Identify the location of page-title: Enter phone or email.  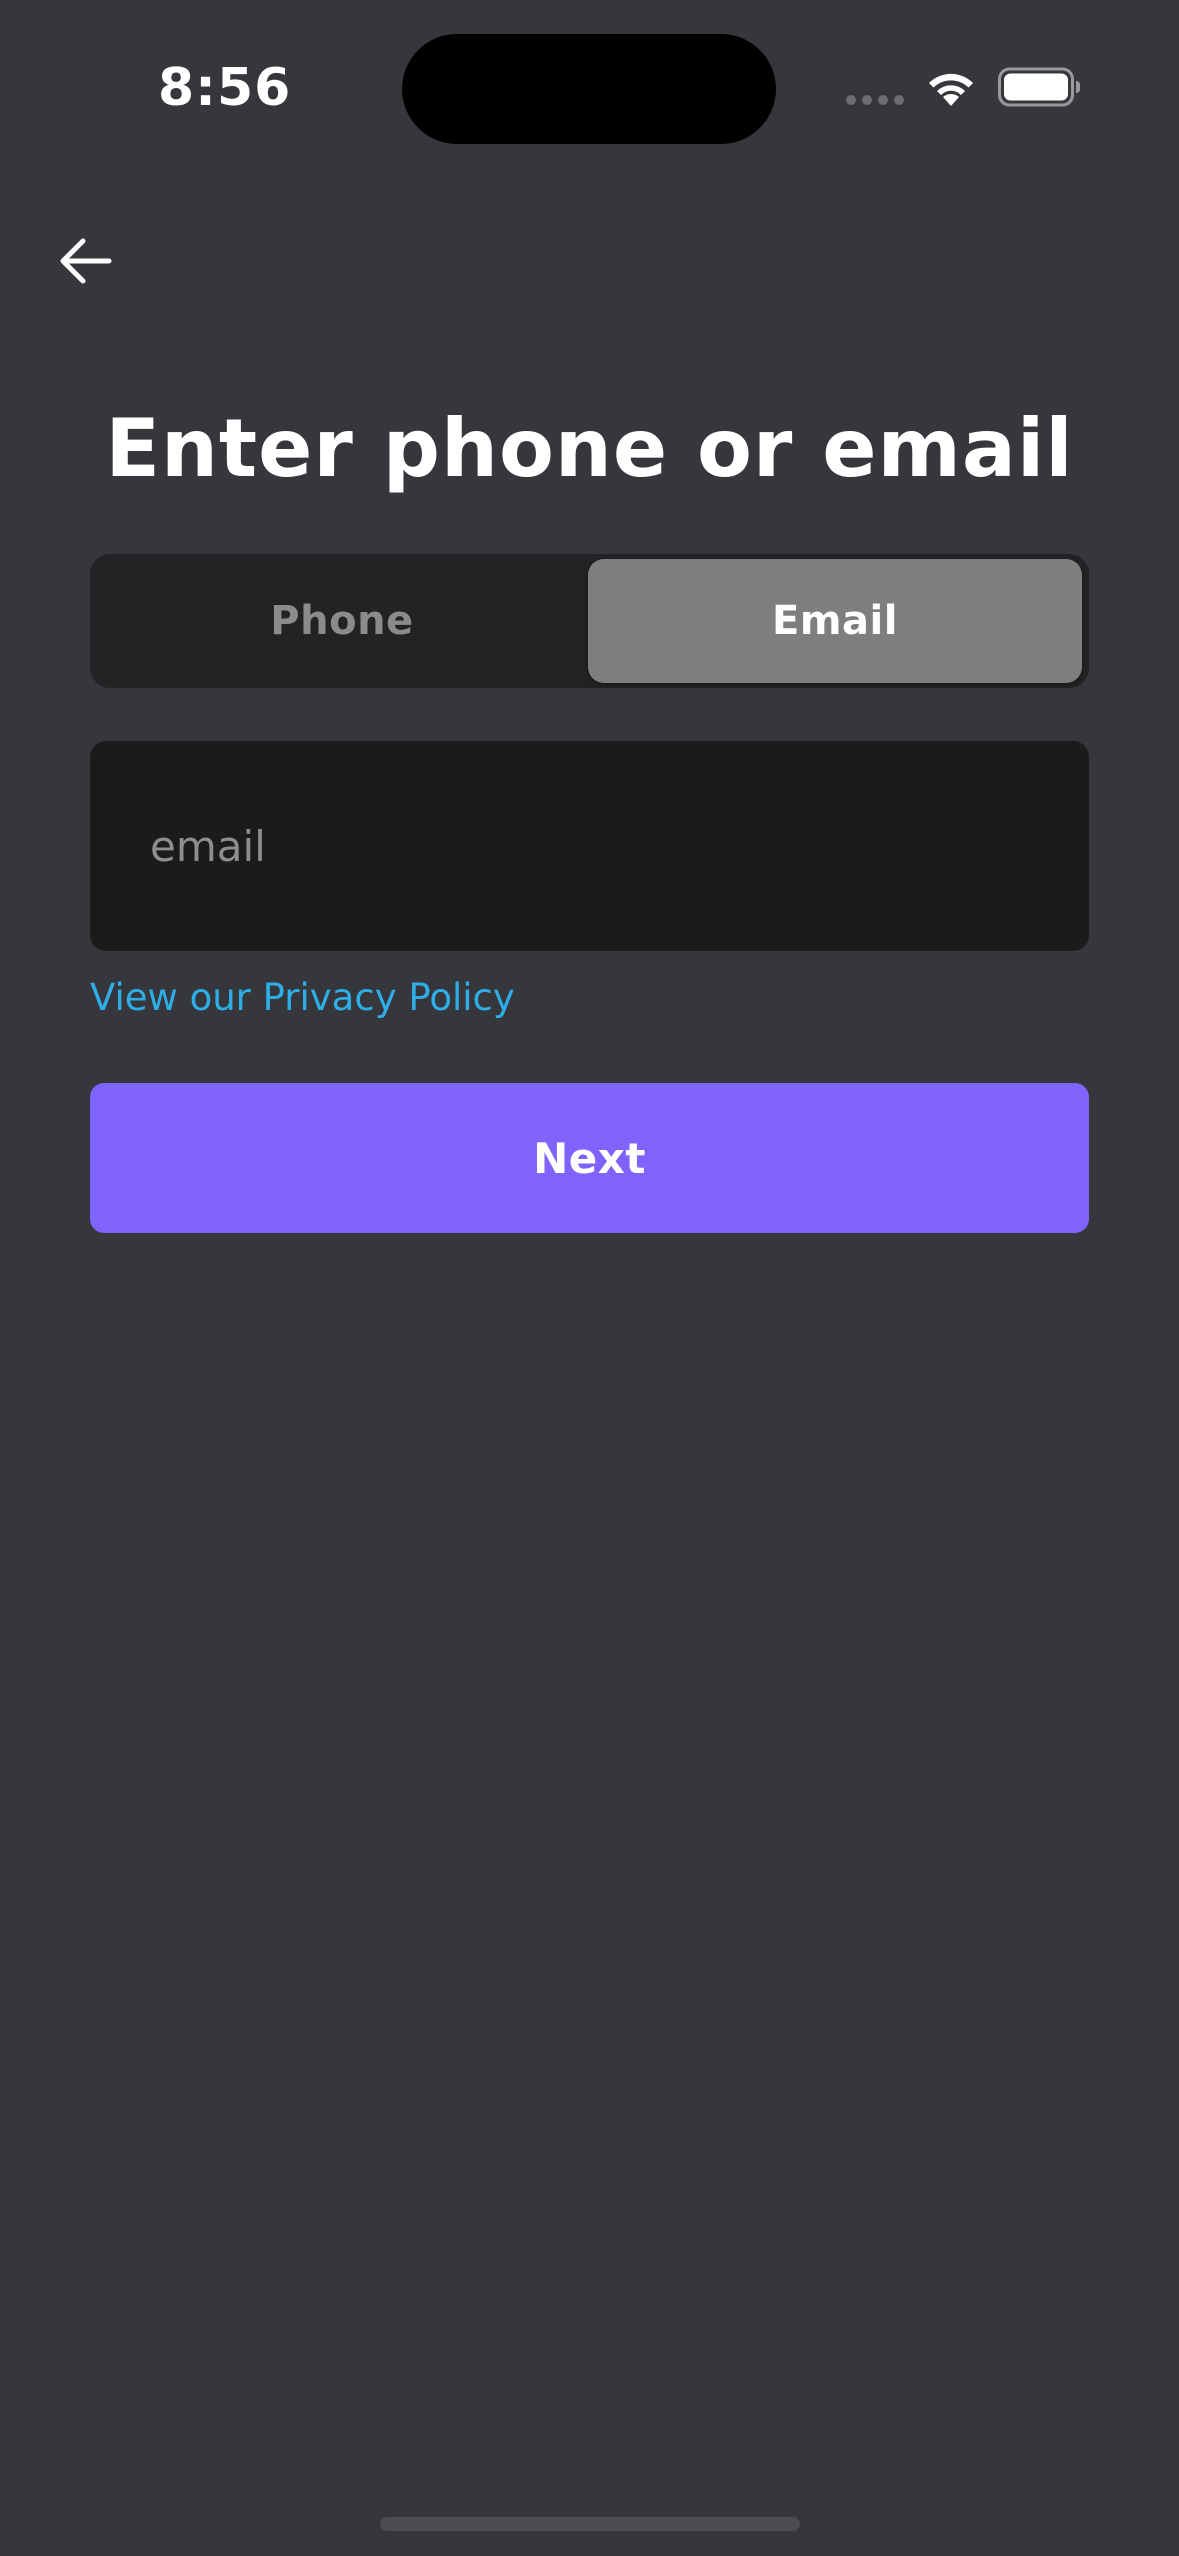
(589, 448).